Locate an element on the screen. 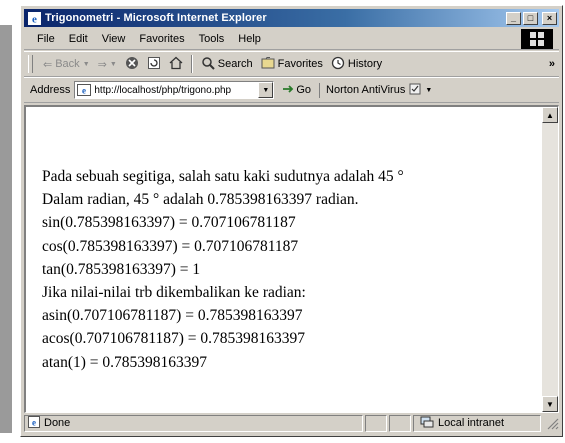  page-icon: e is located at coordinates (84, 90).